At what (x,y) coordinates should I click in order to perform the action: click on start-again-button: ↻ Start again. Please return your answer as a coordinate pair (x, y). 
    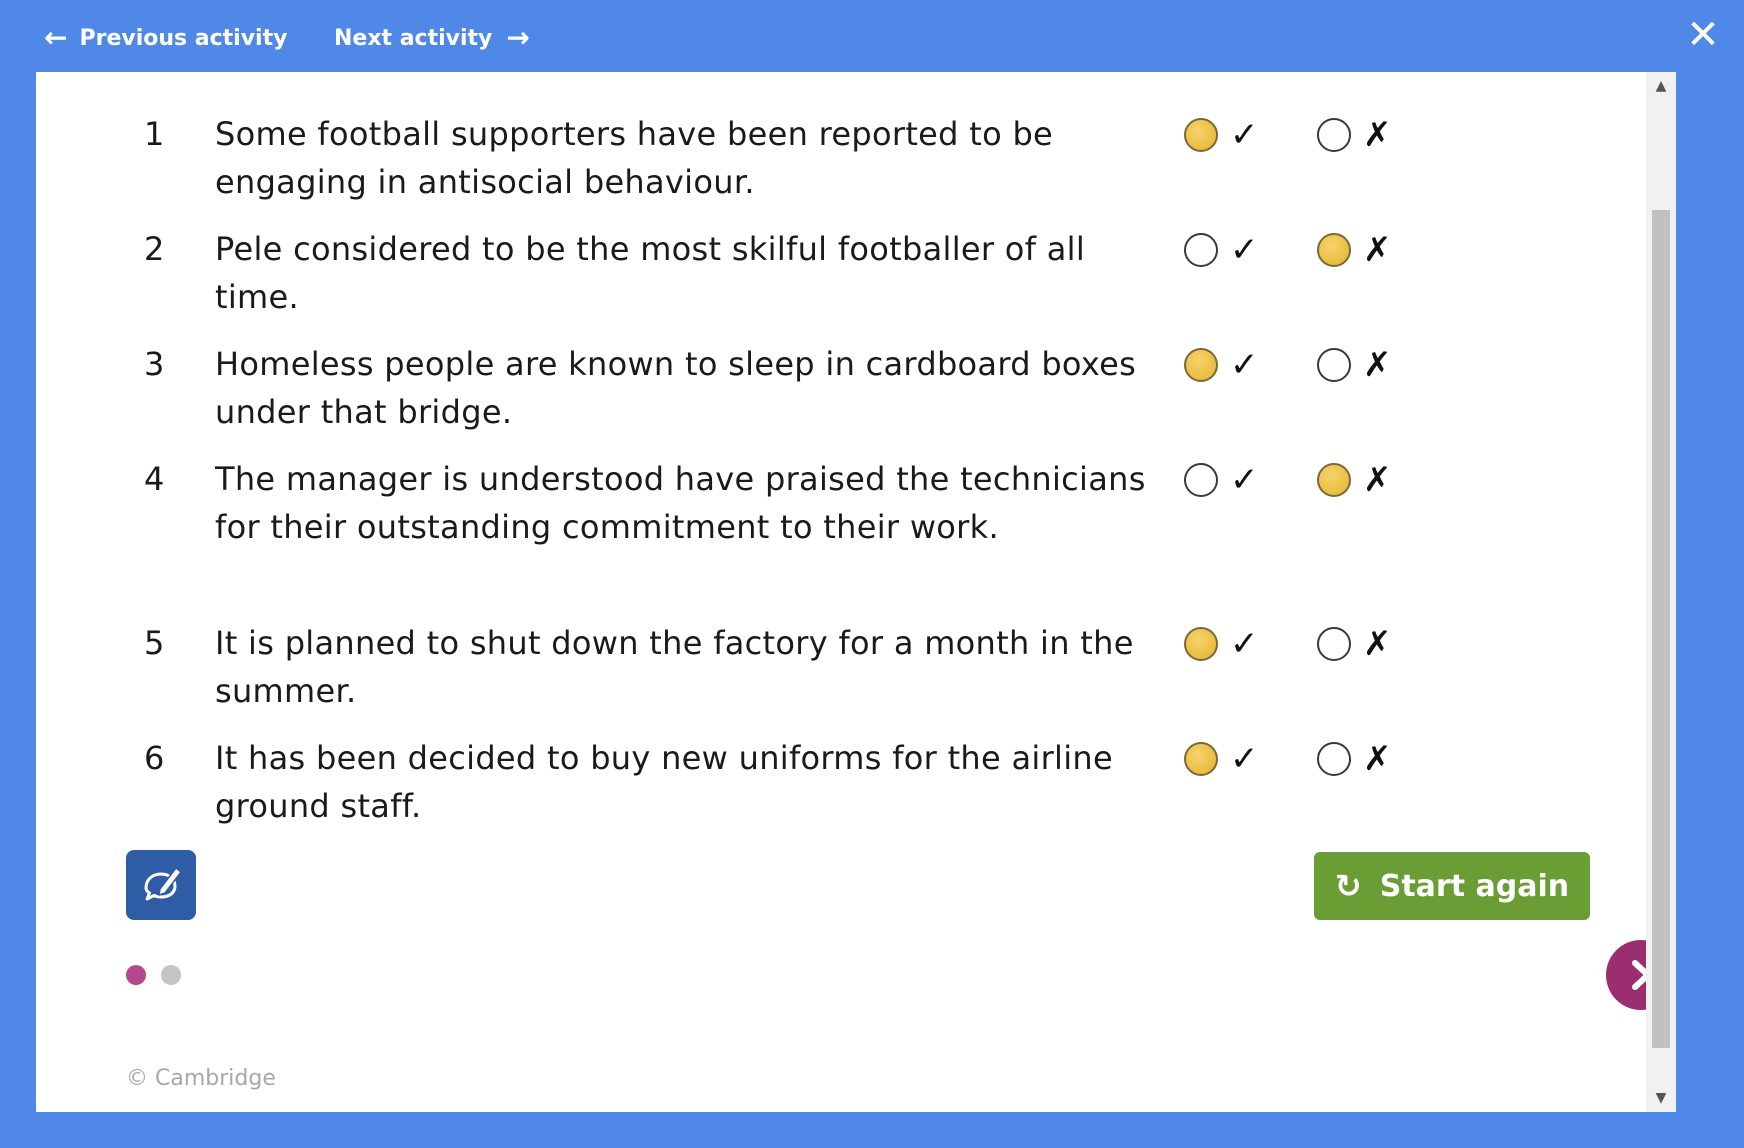
    Looking at the image, I should click on (1452, 886).